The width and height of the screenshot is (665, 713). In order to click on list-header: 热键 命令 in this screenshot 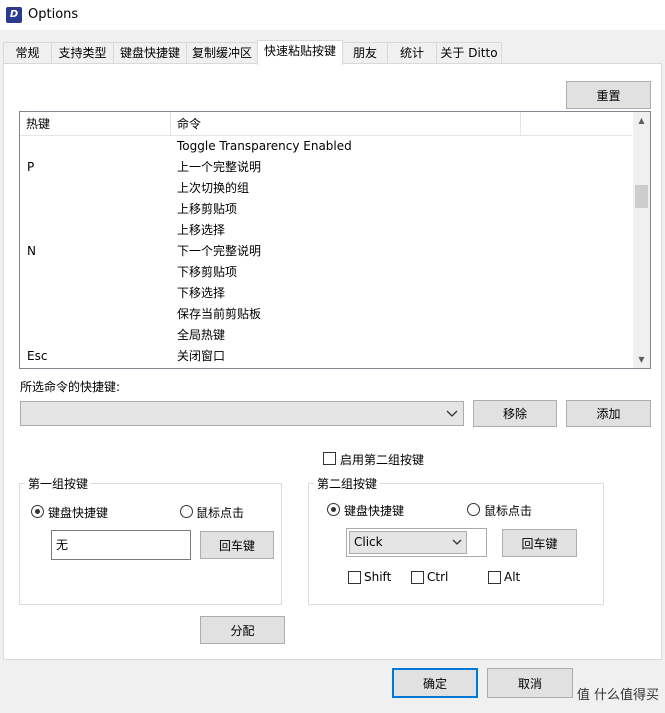, I will do `click(326, 124)`.